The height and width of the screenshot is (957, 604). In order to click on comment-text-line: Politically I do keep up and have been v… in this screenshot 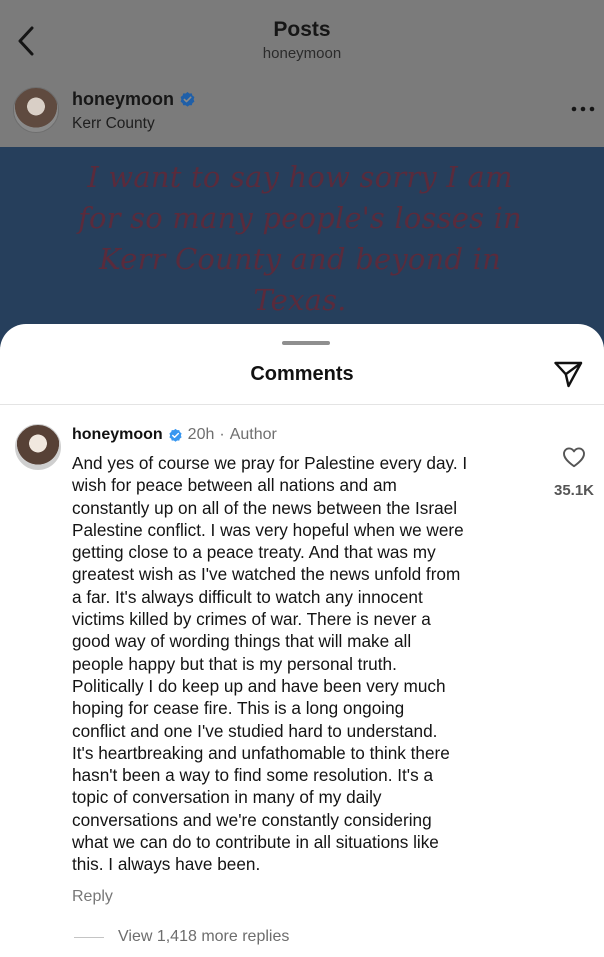, I will do `click(259, 685)`.